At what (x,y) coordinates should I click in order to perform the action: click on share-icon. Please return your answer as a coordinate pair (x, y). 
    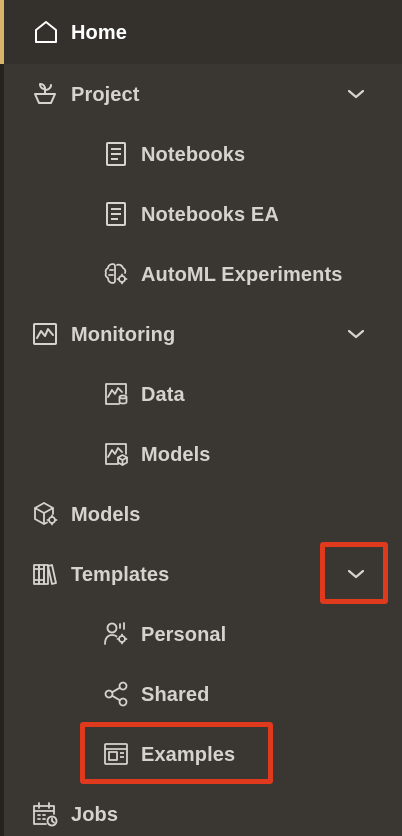
    Looking at the image, I should click on (116, 694).